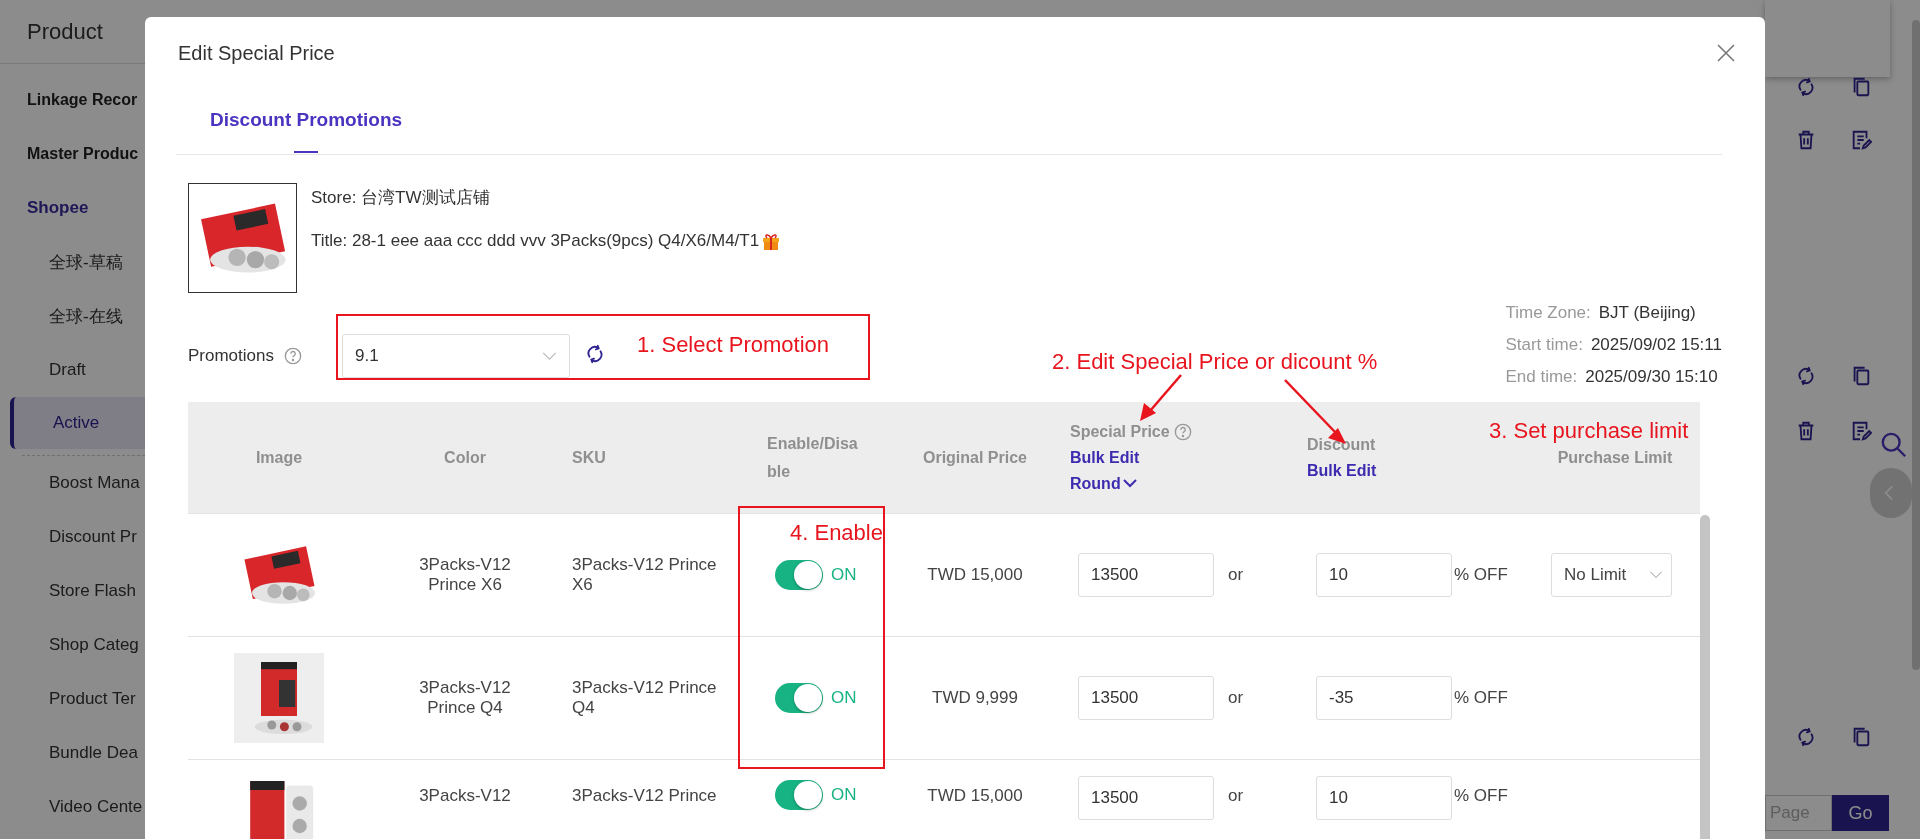  What do you see at coordinates (401, 198) in the screenshot?
I see `store-name: Store: 台湾TW测试店铺` at bounding box center [401, 198].